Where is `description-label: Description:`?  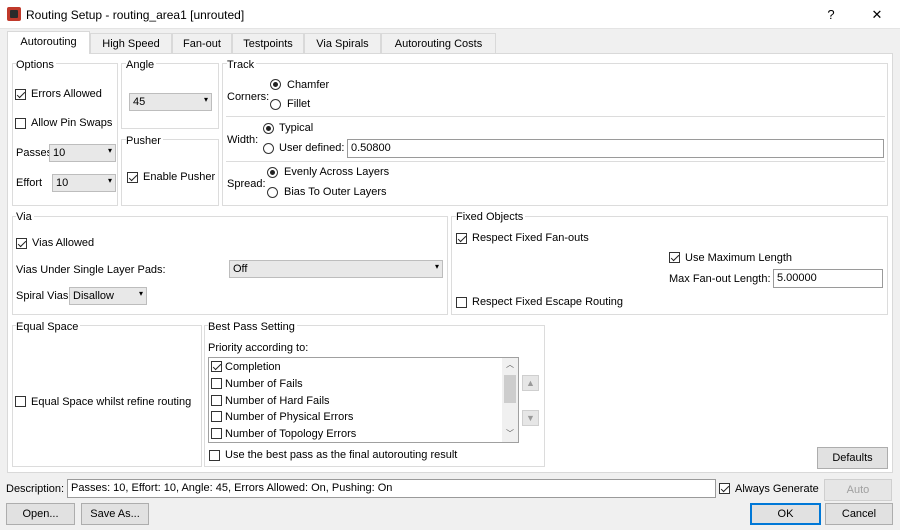
description-label: Description: is located at coordinates (35, 489).